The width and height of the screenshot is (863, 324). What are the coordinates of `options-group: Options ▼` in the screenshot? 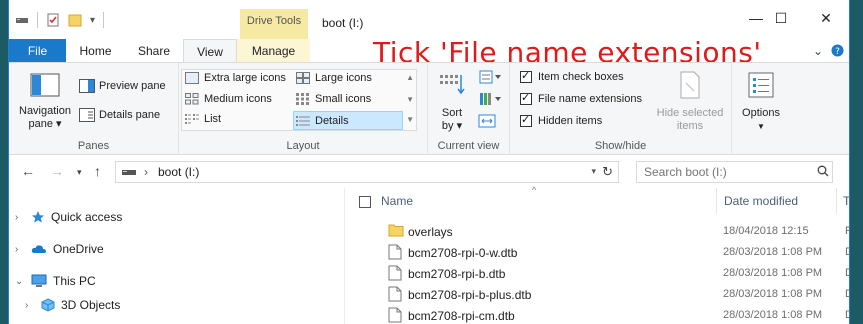 It's located at (761, 109).